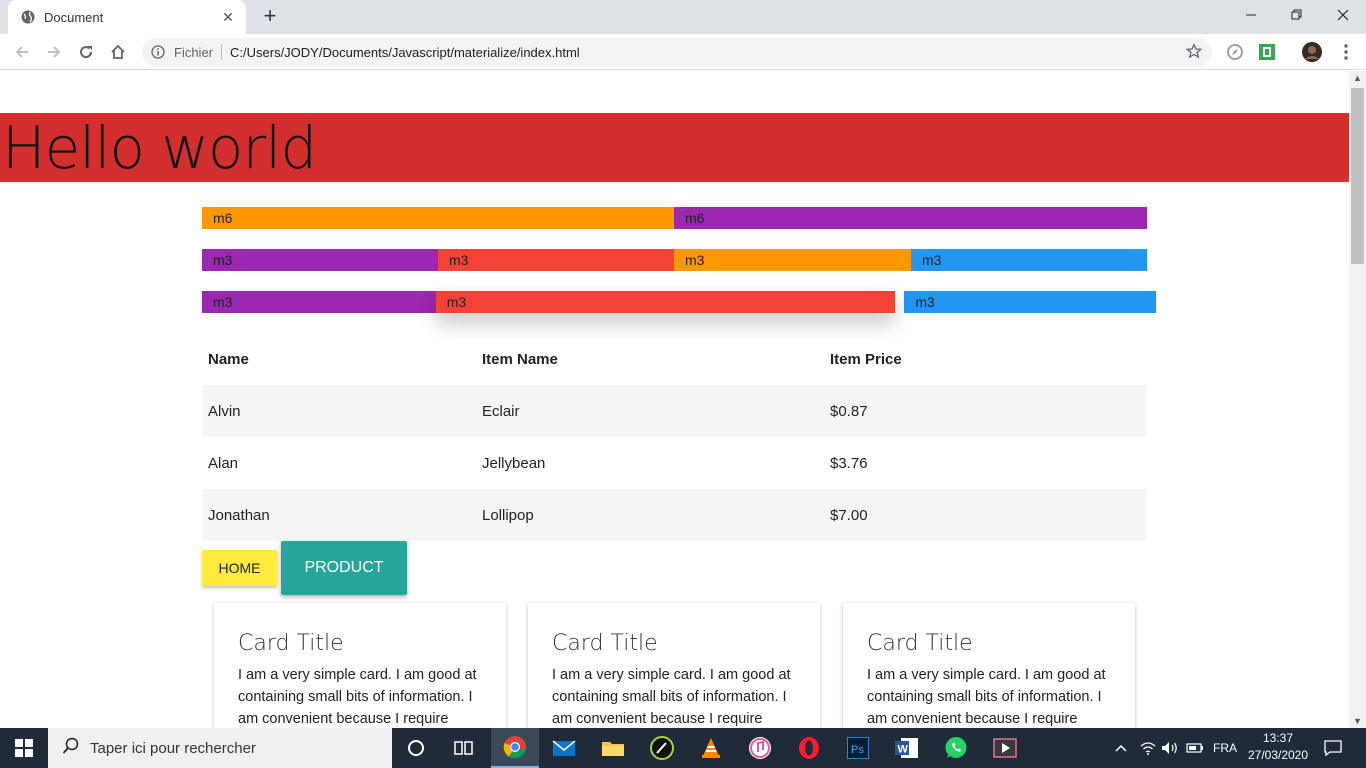  What do you see at coordinates (1333, 748) in the screenshot?
I see `notification-icon` at bounding box center [1333, 748].